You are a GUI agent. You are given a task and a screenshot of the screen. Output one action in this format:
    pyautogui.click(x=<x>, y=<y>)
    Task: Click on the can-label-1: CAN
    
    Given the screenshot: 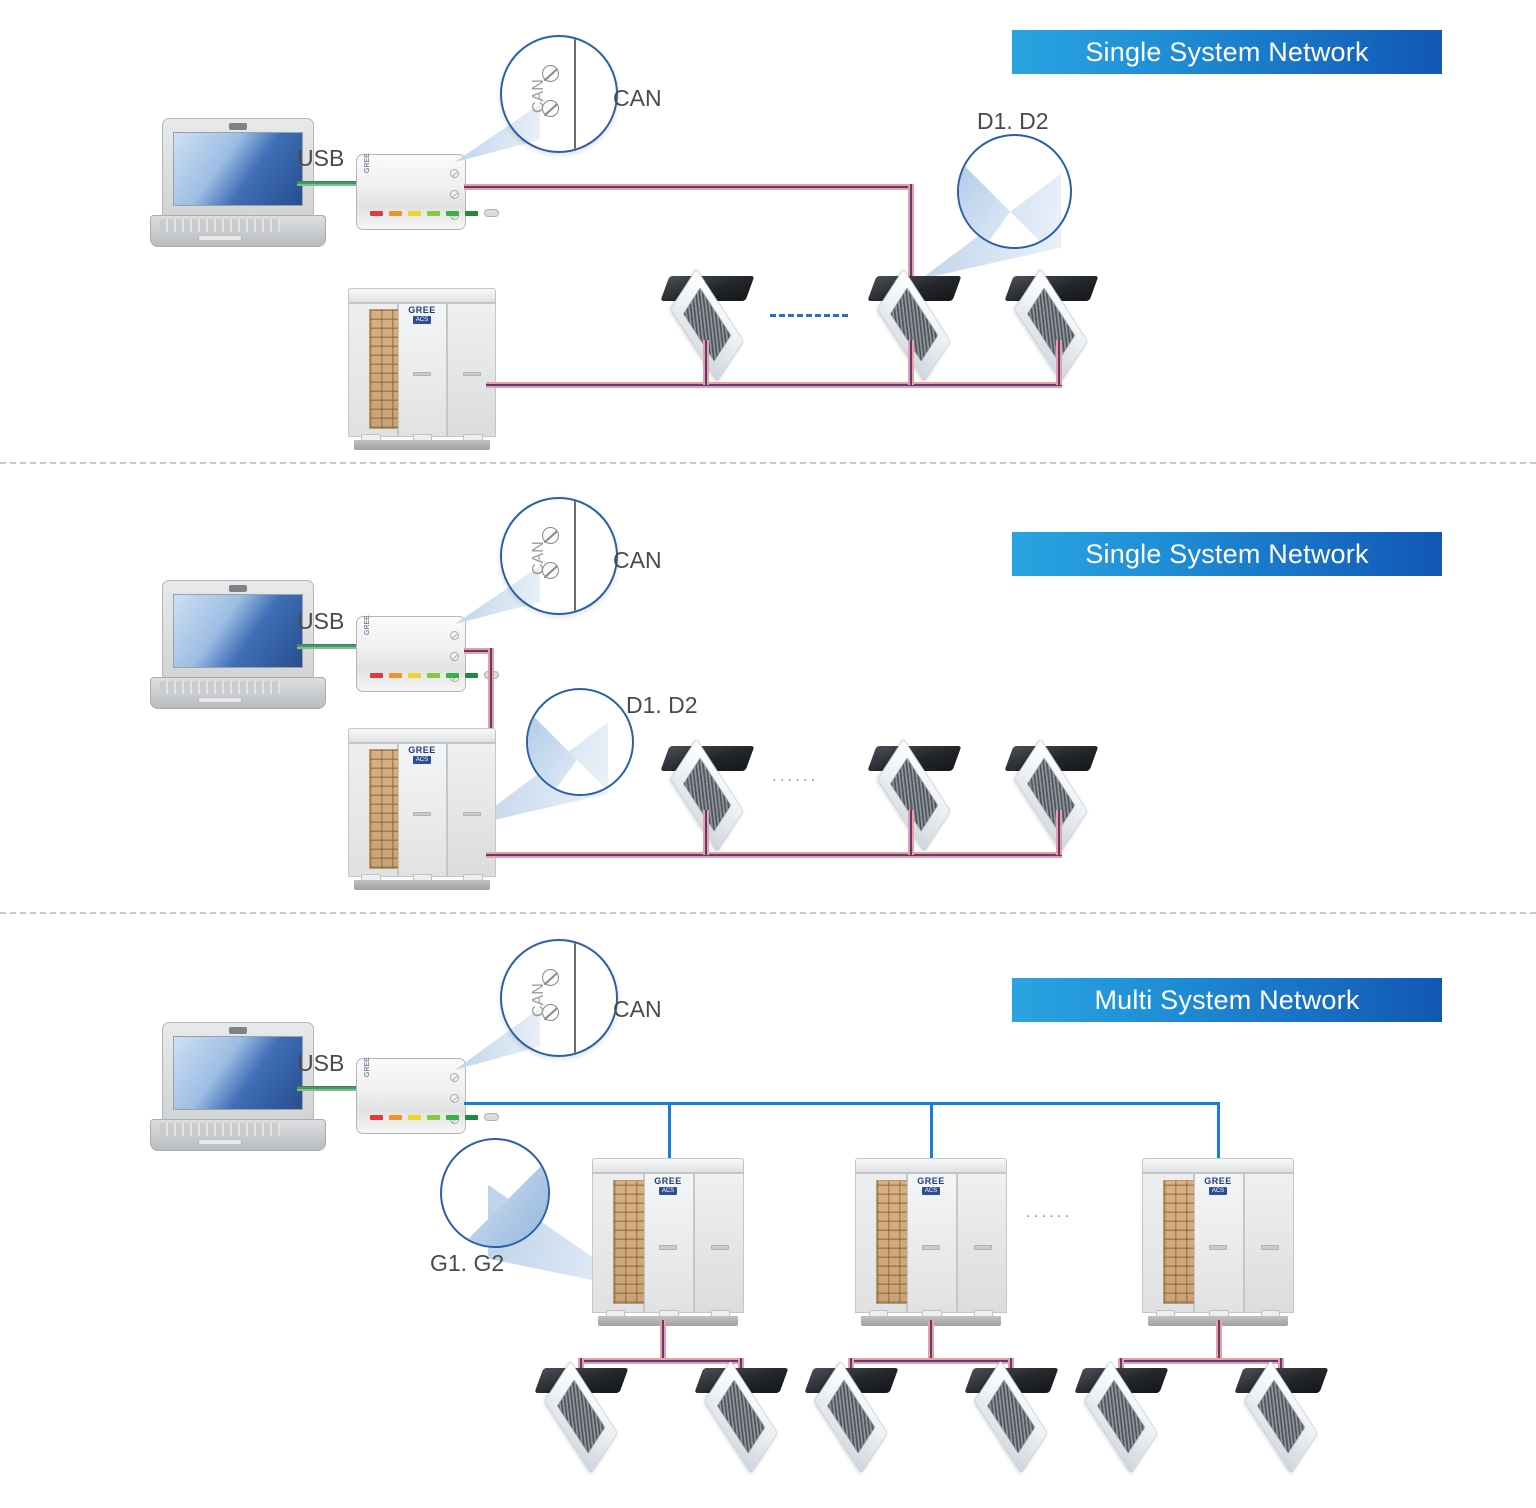 What is the action you would take?
    pyautogui.click(x=637, y=98)
    